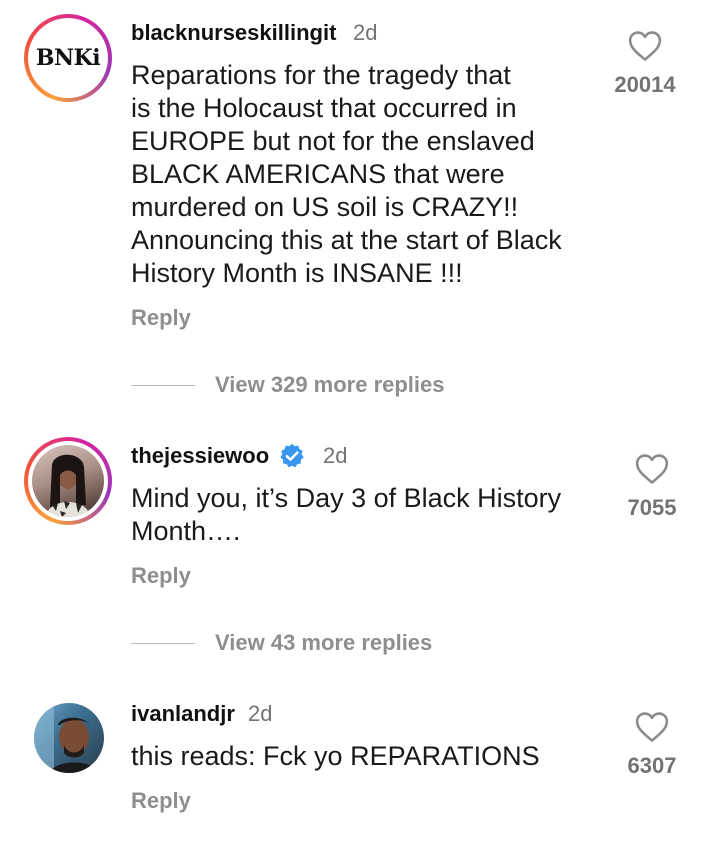 The width and height of the screenshot is (720, 844). Describe the element at coordinates (183, 714) in the screenshot. I see `comment-username: ivanlandjr` at that location.